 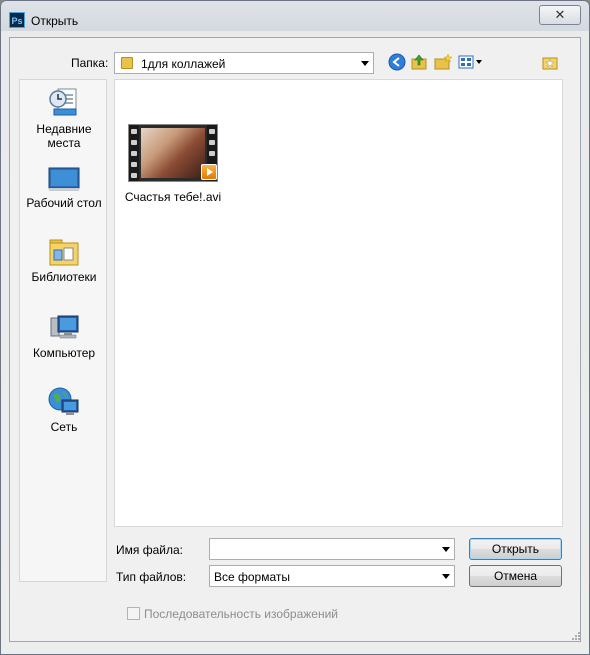 I want to click on back-icon, so click(x=397, y=62).